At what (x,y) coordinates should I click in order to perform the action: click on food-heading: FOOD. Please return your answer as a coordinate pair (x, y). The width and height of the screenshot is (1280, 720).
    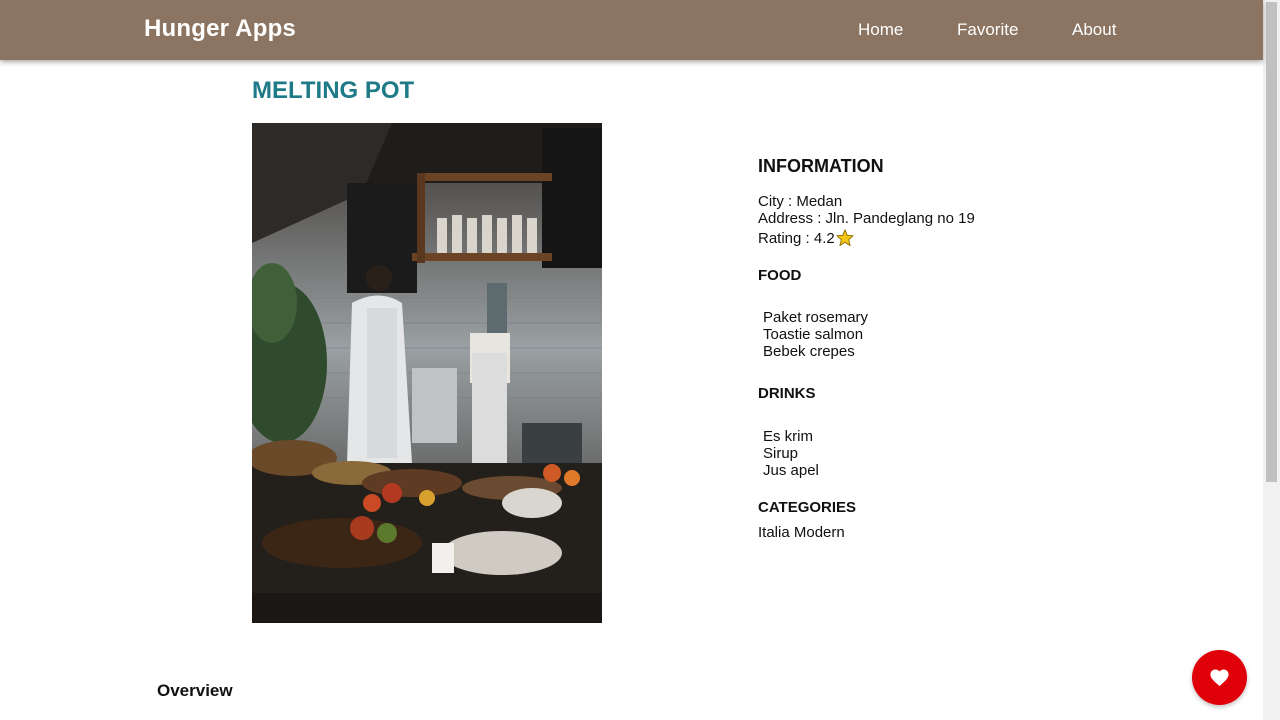
    Looking at the image, I should click on (780, 275).